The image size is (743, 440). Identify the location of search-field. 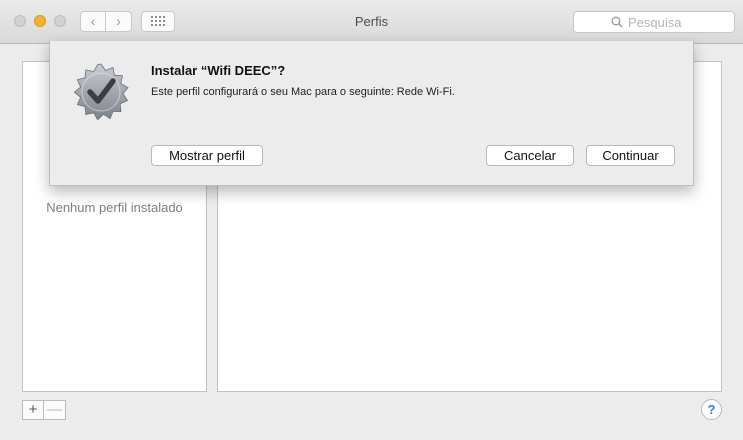
(654, 22).